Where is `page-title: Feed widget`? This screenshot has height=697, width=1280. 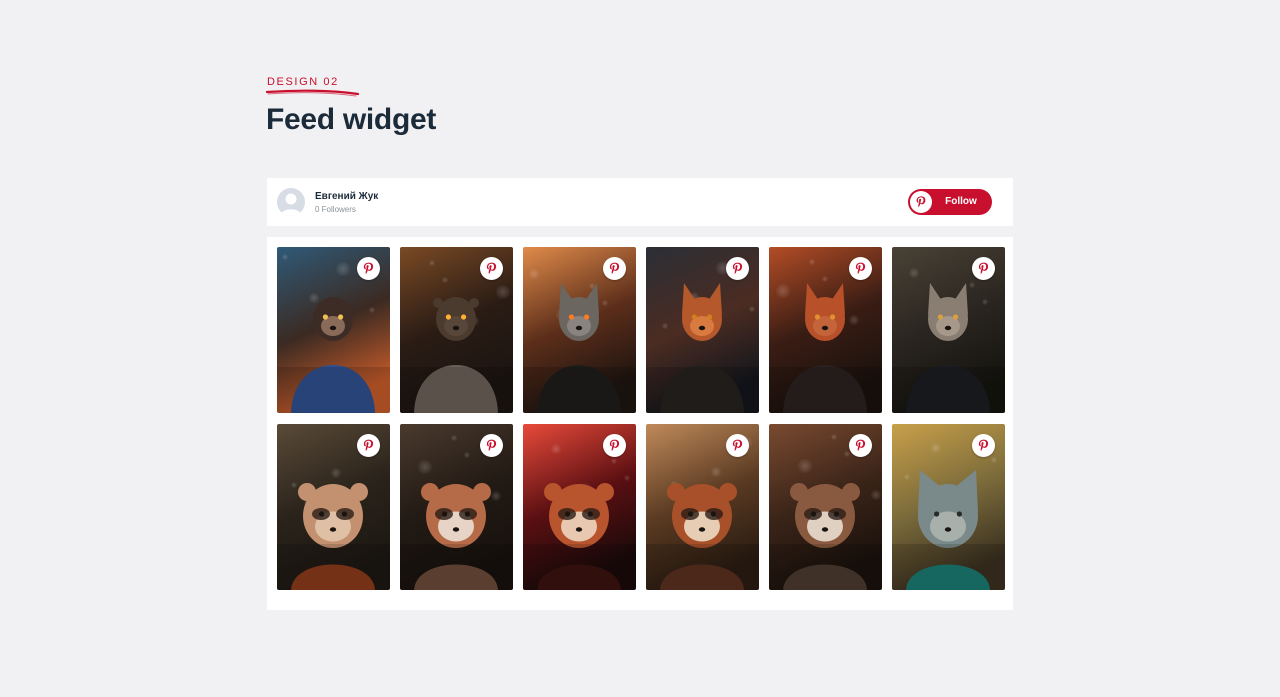 page-title: Feed widget is located at coordinates (351, 119).